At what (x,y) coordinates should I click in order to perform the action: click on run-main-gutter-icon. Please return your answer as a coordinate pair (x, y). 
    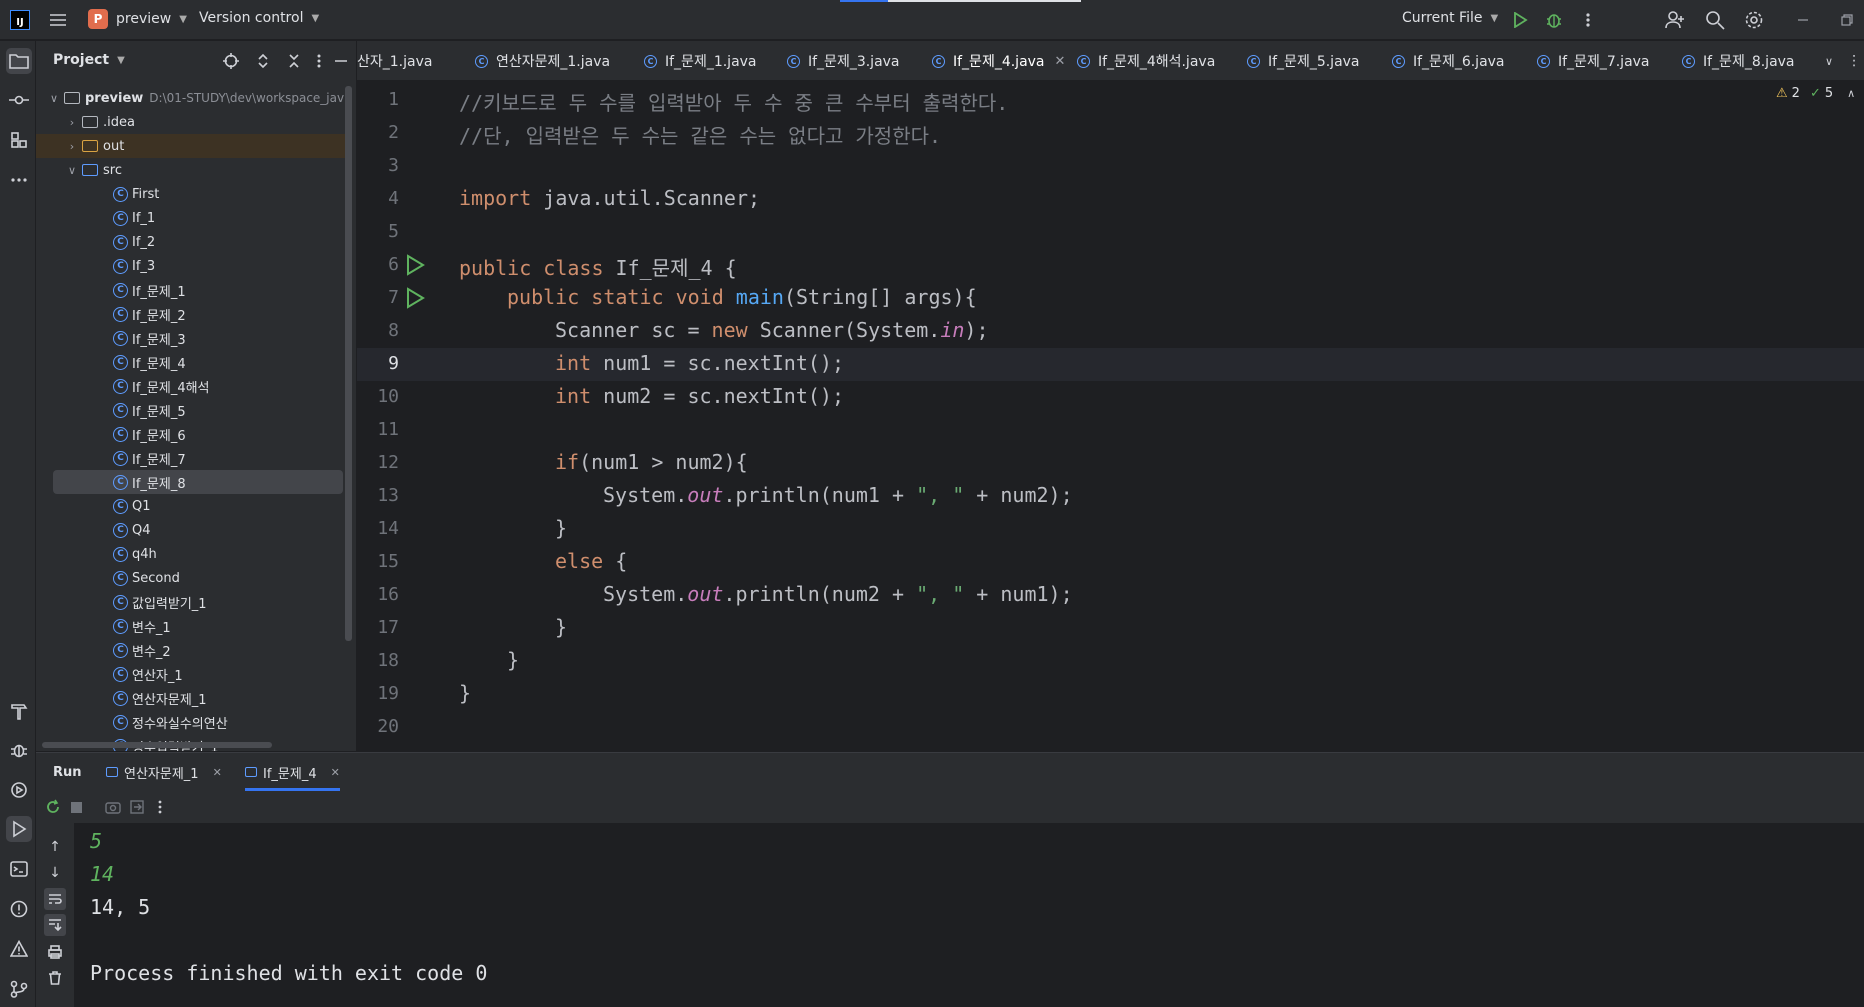
    Looking at the image, I should click on (415, 300).